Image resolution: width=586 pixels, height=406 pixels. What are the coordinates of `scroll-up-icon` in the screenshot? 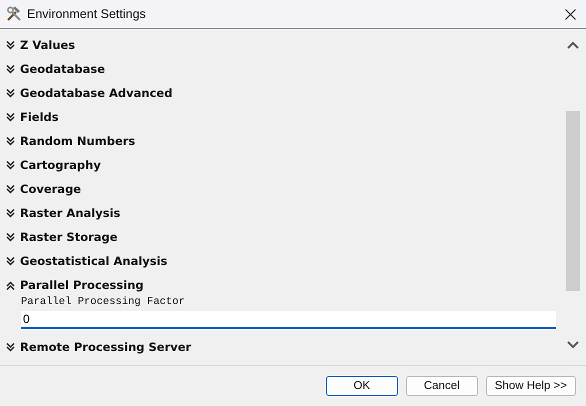 It's located at (573, 45).